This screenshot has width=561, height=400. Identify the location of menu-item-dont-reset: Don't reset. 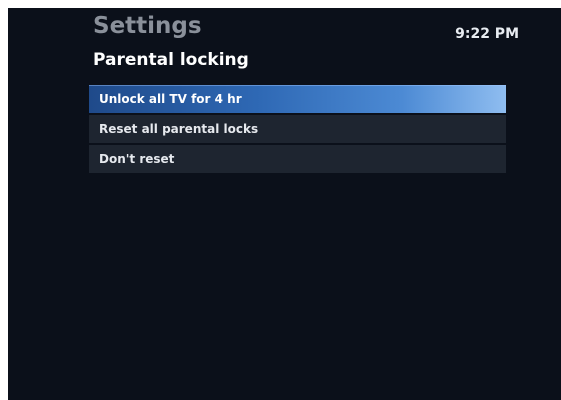
(297, 159).